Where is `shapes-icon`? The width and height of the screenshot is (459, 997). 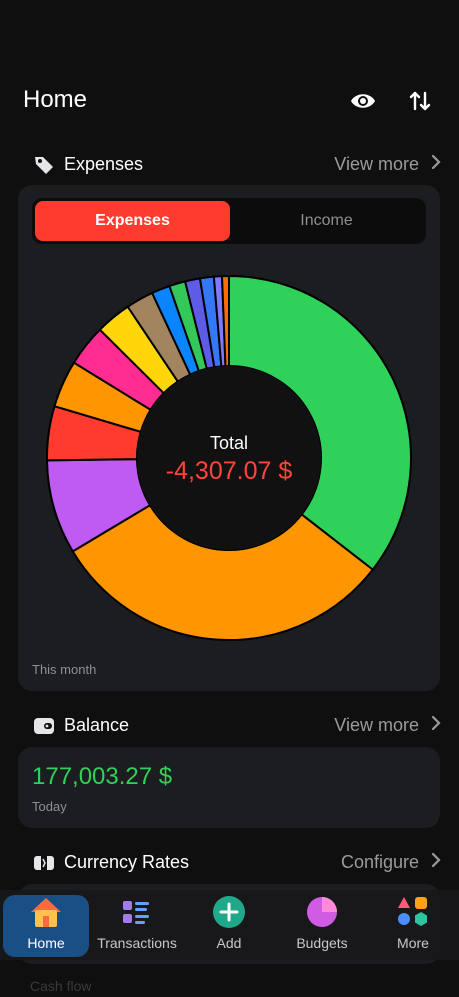 shapes-icon is located at coordinates (412, 911).